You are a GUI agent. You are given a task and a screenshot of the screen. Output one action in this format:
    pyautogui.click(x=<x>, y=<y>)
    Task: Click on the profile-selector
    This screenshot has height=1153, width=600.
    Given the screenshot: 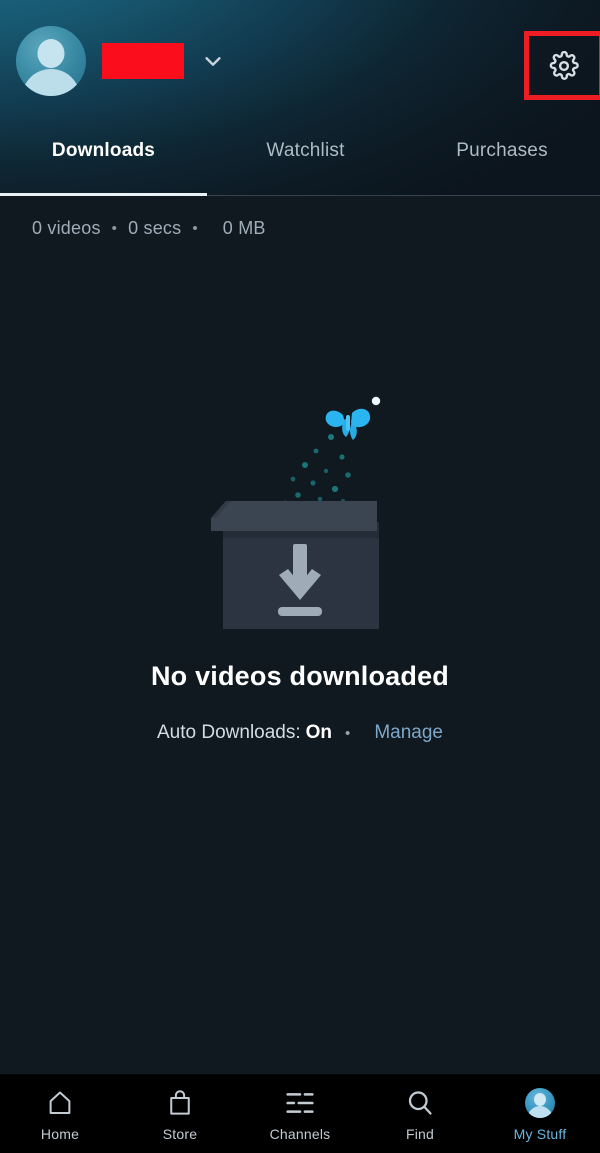 What is the action you would take?
    pyautogui.click(x=120, y=61)
    